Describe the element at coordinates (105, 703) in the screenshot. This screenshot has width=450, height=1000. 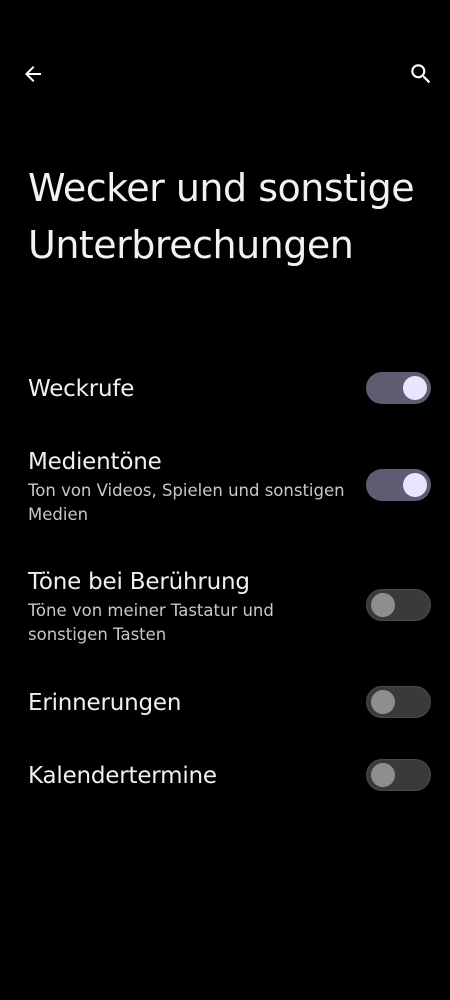
I see `setting-title: Erinnerungen` at that location.